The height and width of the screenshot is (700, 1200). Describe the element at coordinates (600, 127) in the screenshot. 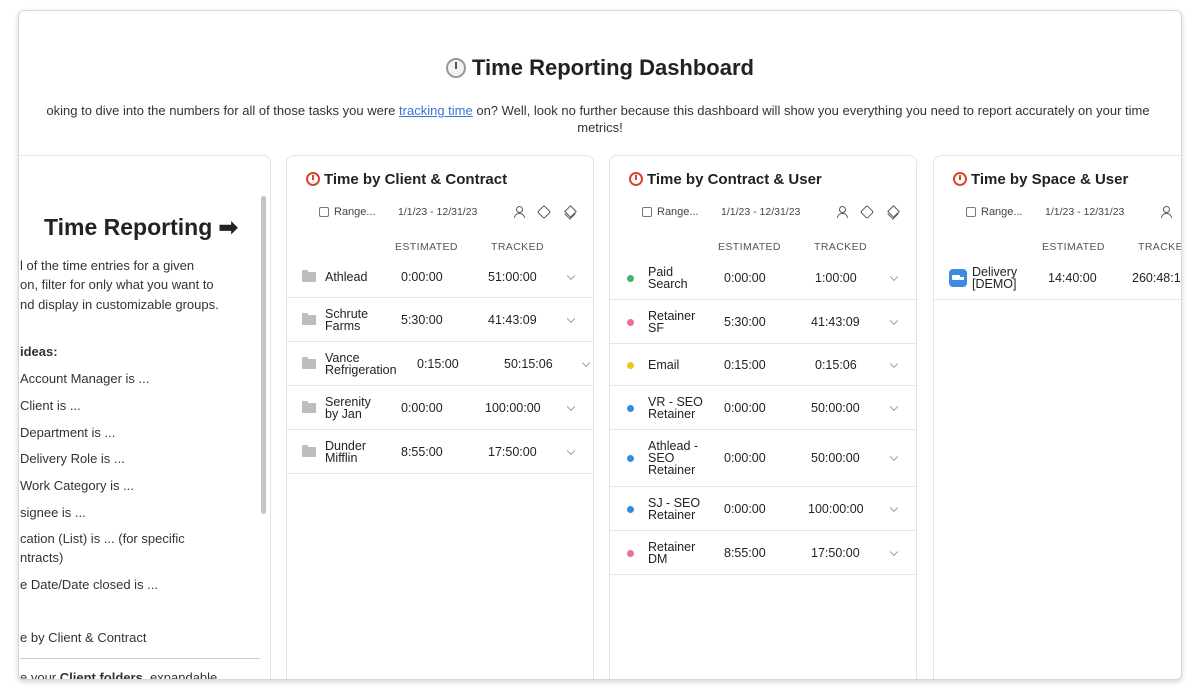

I see `intro-text-line2: metrics!` at that location.